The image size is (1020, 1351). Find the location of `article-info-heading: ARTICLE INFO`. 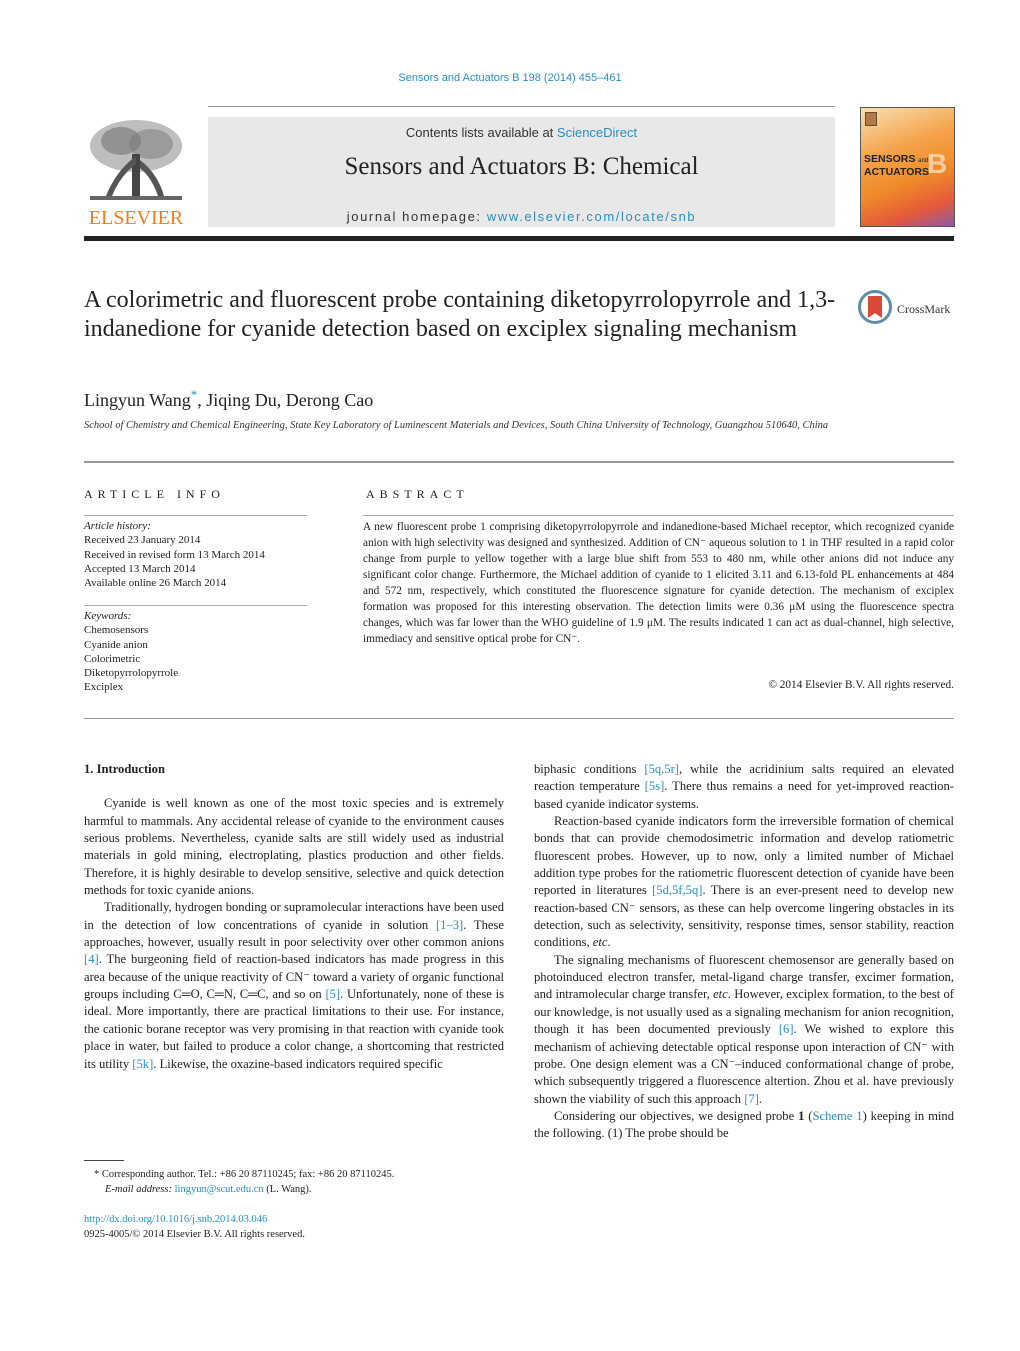

article-info-heading: ARTICLE INFO is located at coordinates (154, 494).